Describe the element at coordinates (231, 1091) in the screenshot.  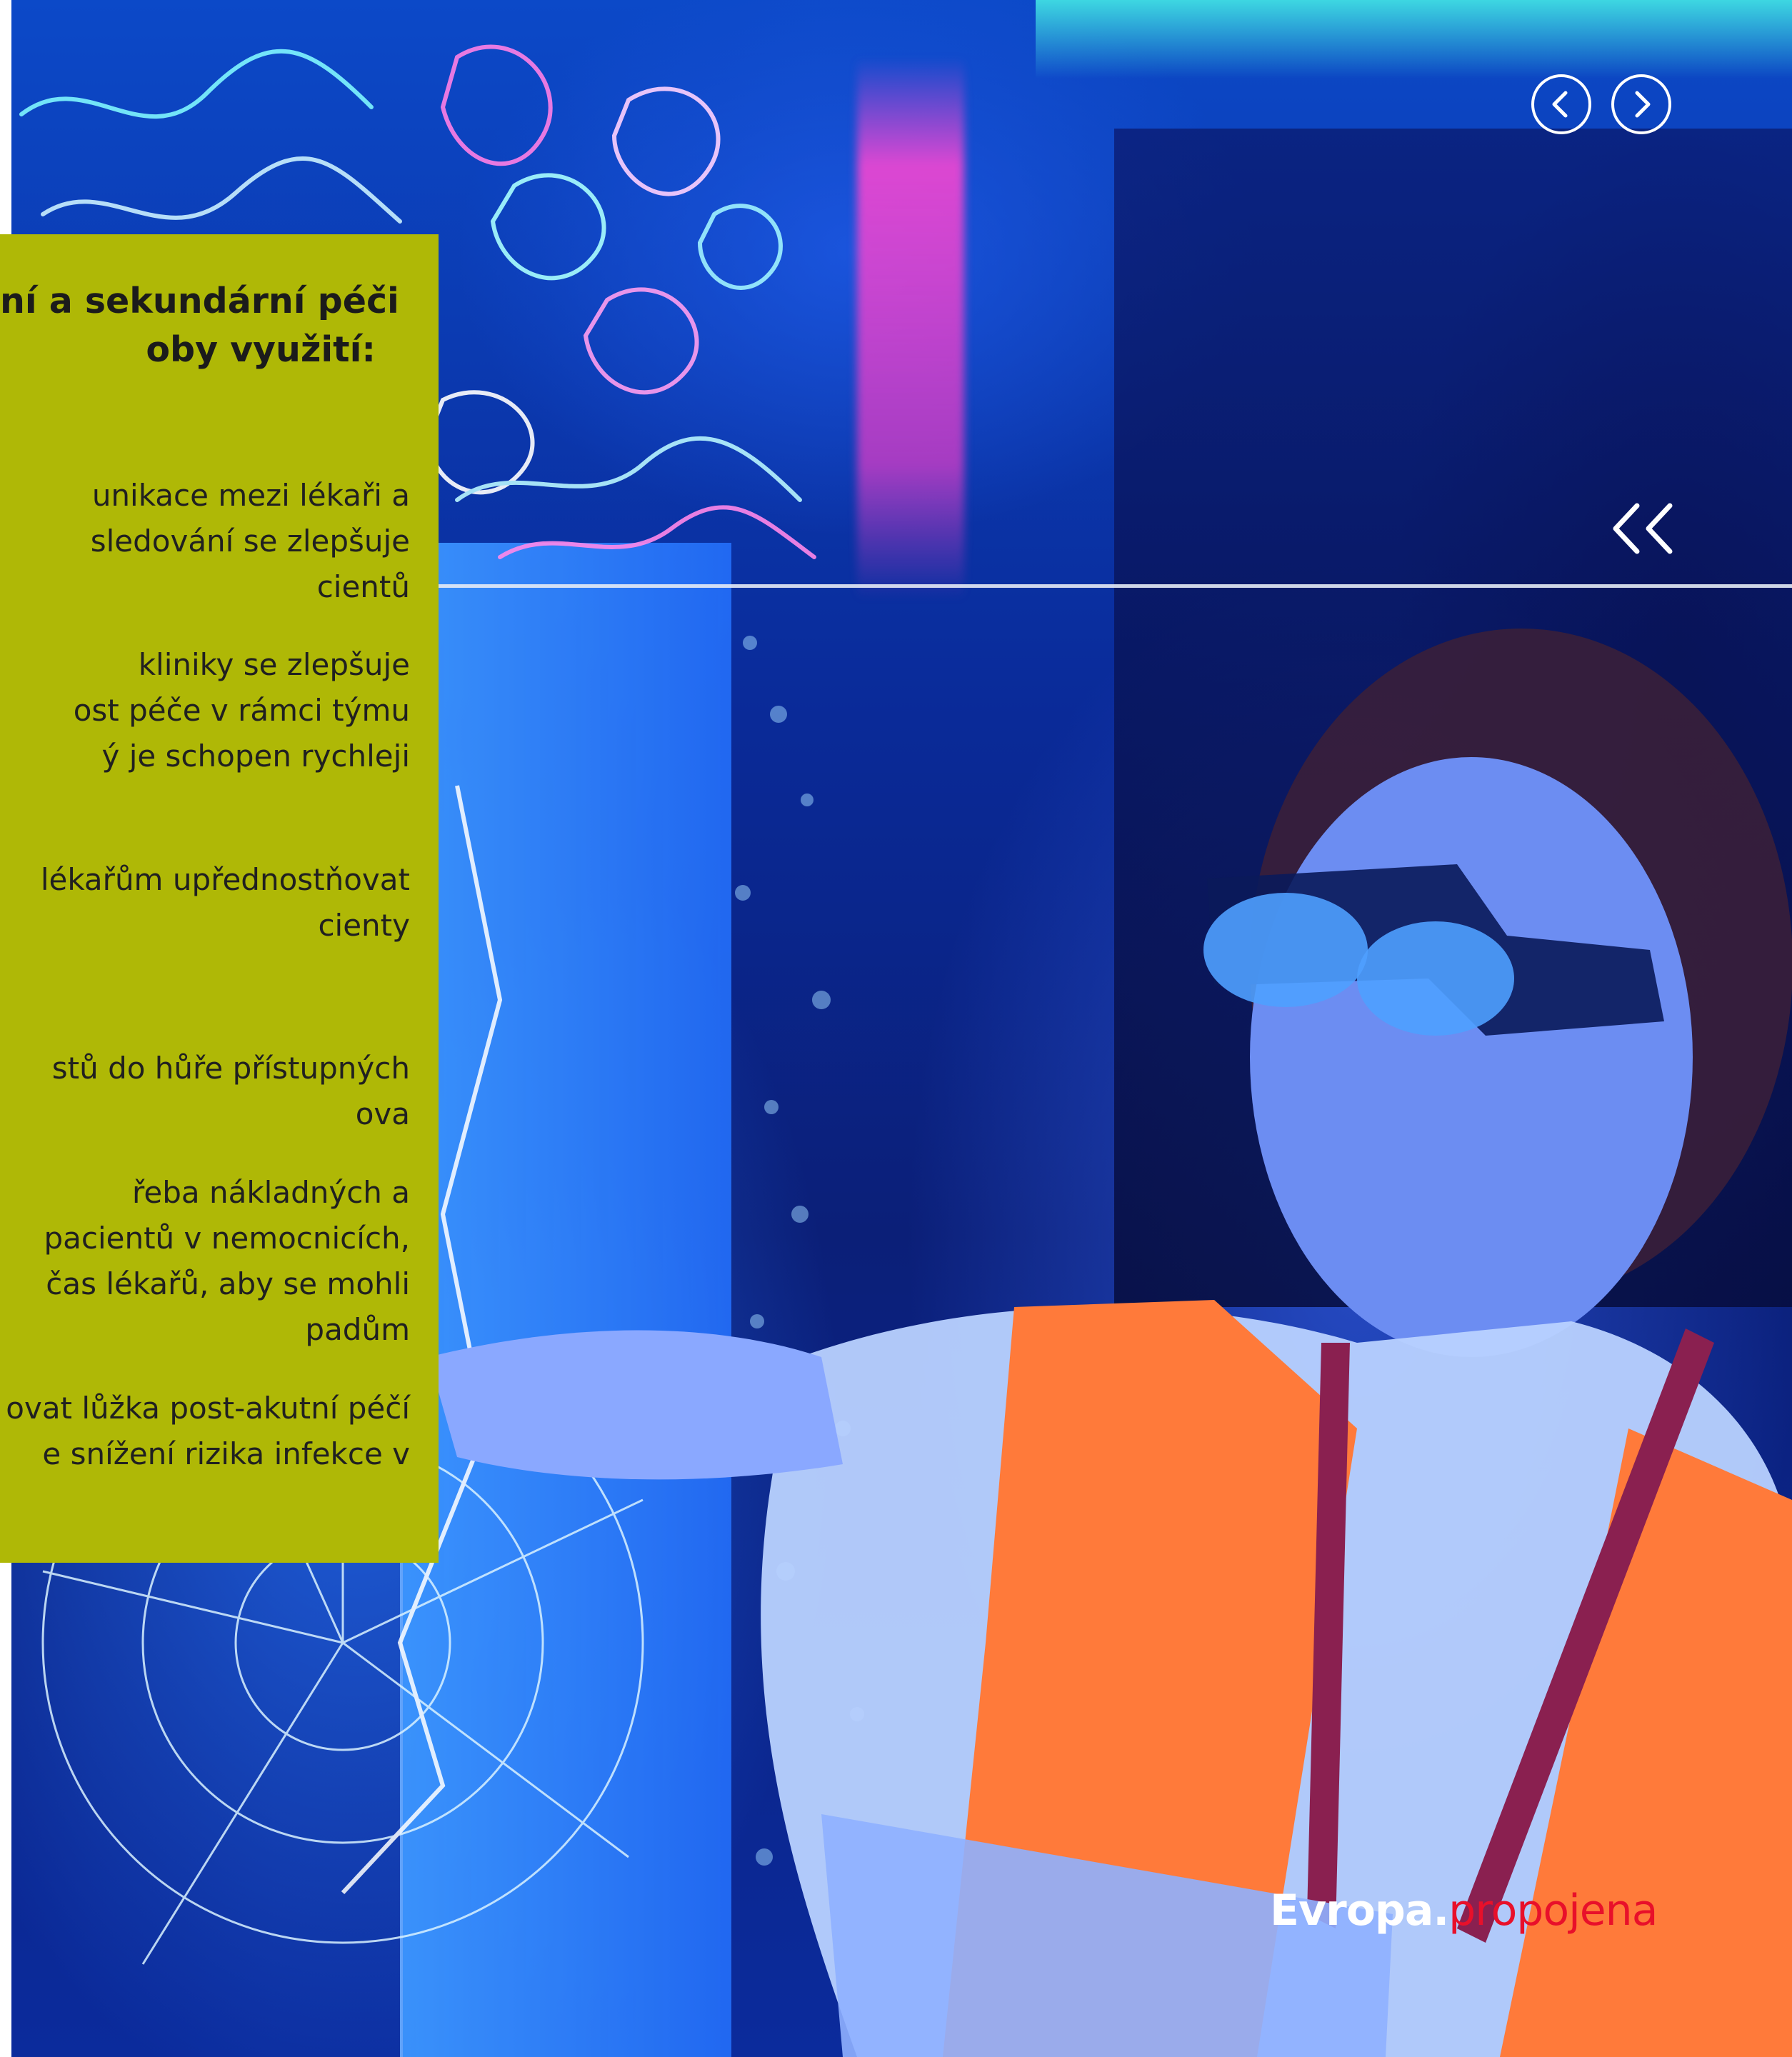
I see `benefit-item: stů do hůře přístupných ova` at that location.